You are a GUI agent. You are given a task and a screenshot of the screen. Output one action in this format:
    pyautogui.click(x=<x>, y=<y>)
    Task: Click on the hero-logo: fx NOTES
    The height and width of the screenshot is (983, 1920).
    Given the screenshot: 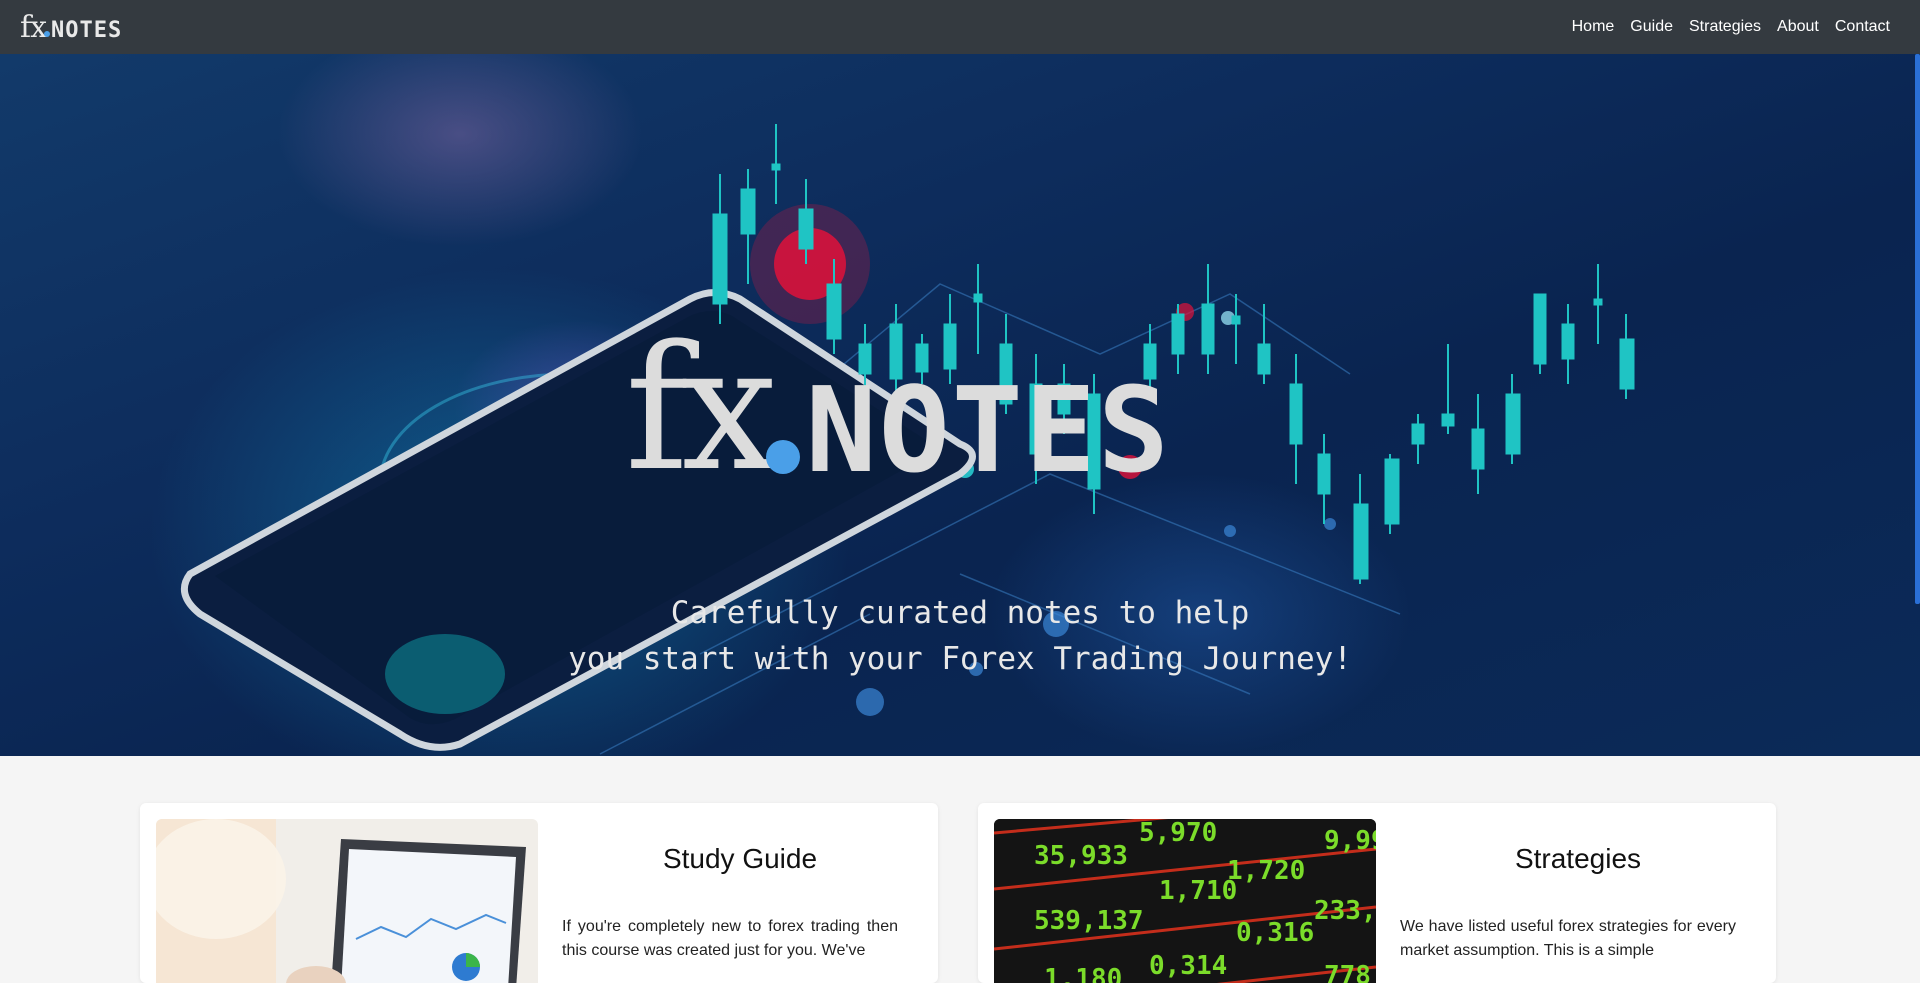 What is the action you would take?
    pyautogui.click(x=965, y=408)
    